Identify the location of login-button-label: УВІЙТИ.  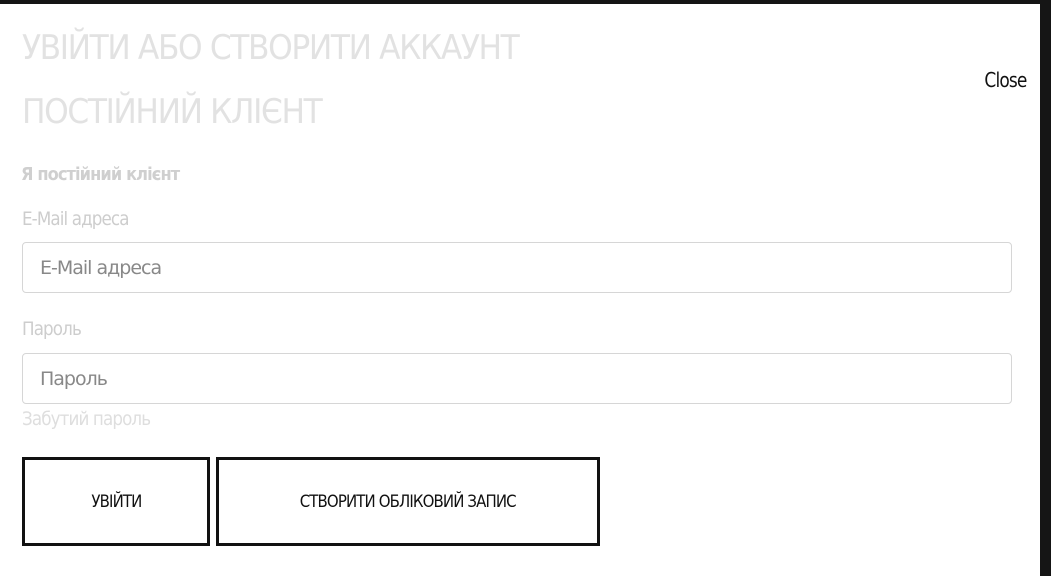
(116, 501).